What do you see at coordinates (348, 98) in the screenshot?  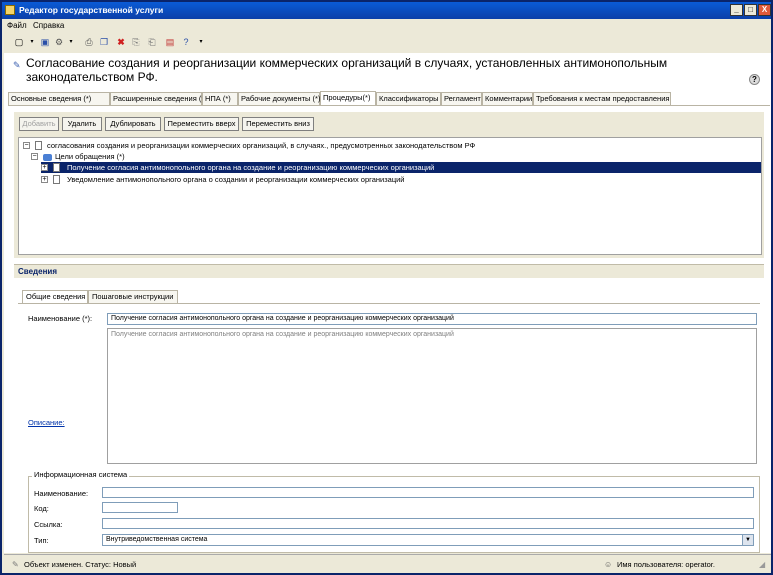 I see `tab-procedures: Процедуры(*)` at bounding box center [348, 98].